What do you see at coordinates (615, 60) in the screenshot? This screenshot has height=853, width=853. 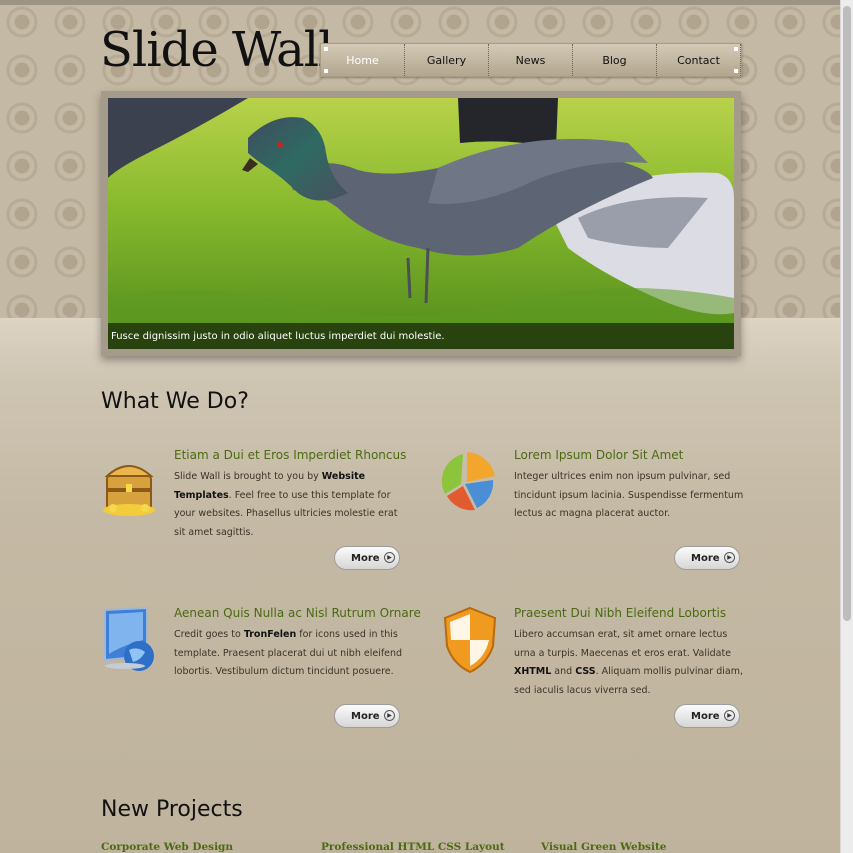 I see `nav-blog: Blog` at bounding box center [615, 60].